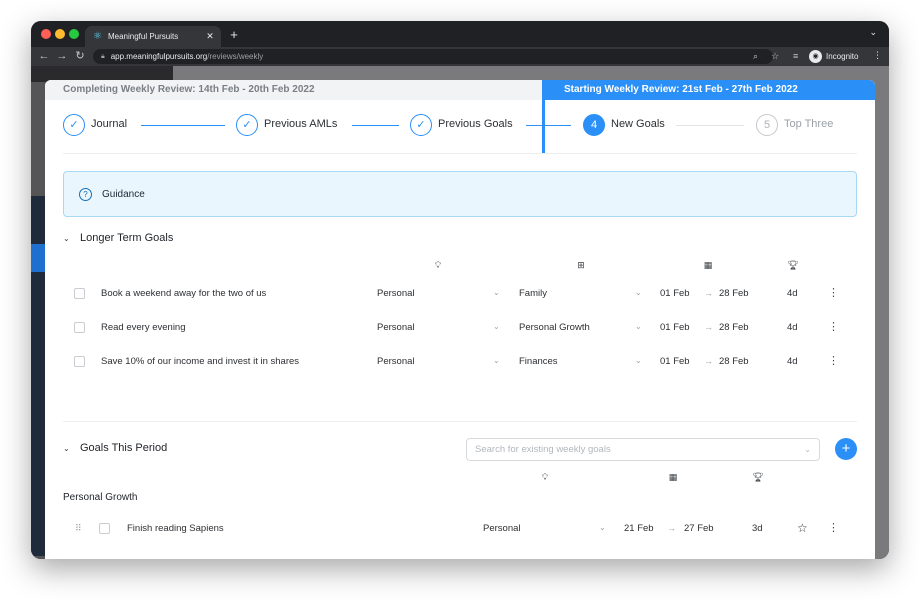  Describe the element at coordinates (60, 34) in the screenshot. I see `minimize-window-button` at that location.